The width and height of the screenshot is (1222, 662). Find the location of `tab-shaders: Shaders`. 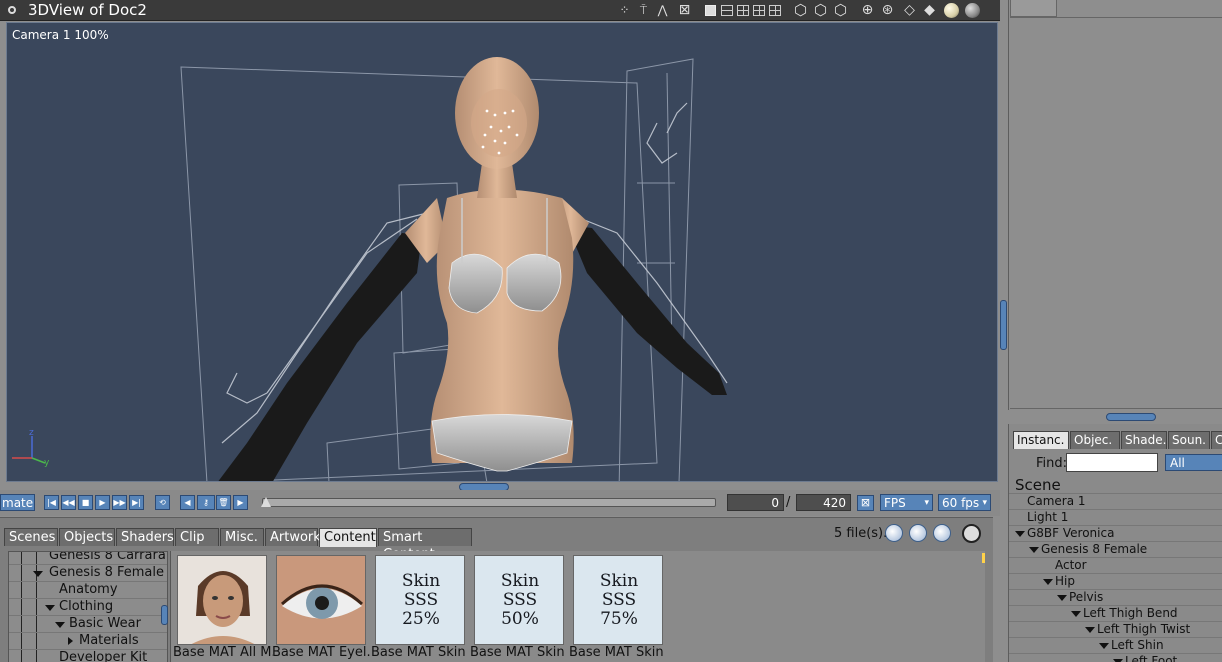

tab-shaders: Shaders is located at coordinates (145, 537).